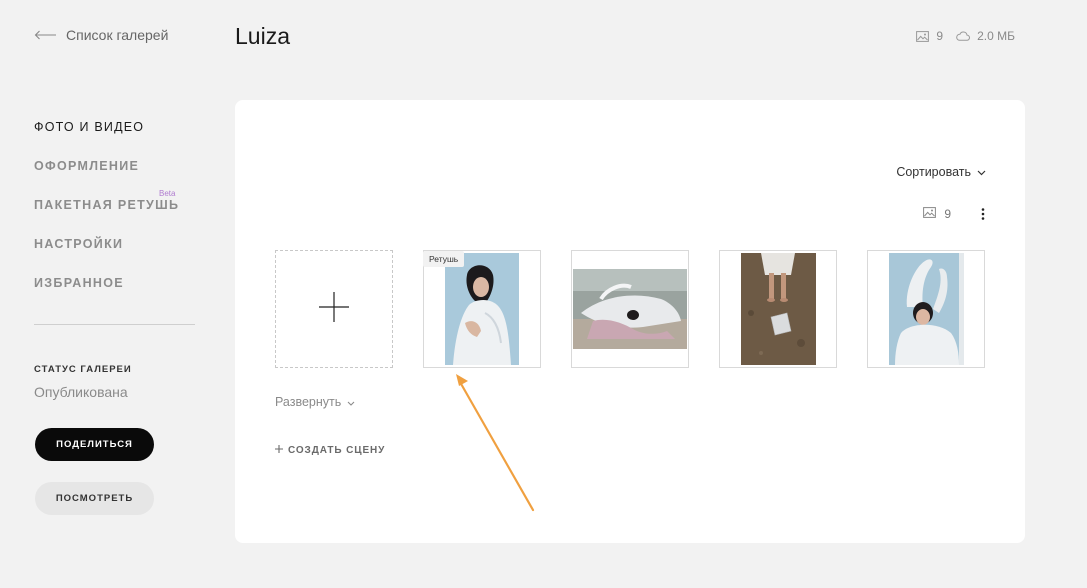  I want to click on back-to-galleries-link: Список галерей, so click(101, 35).